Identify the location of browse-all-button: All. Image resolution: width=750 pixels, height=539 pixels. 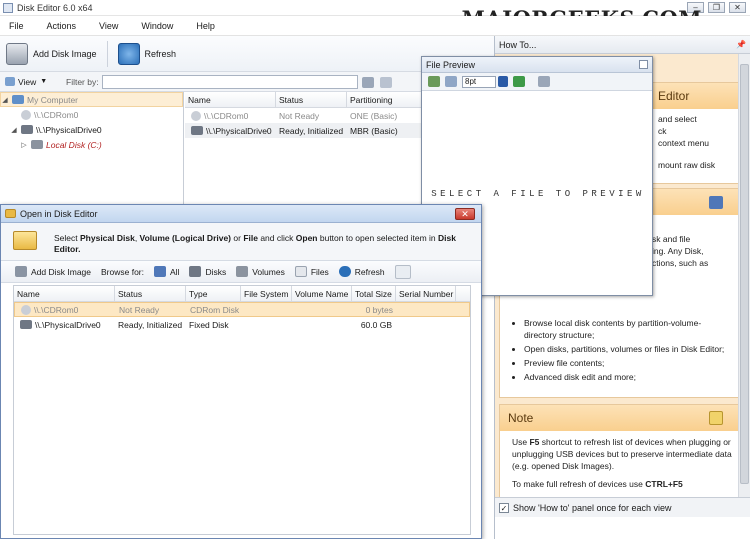
(166, 271).